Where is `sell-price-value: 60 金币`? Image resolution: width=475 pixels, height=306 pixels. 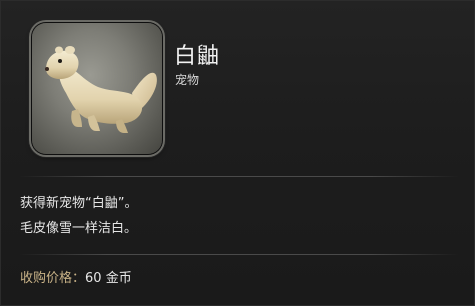
sell-price-value: 60 金币 is located at coordinates (108, 278).